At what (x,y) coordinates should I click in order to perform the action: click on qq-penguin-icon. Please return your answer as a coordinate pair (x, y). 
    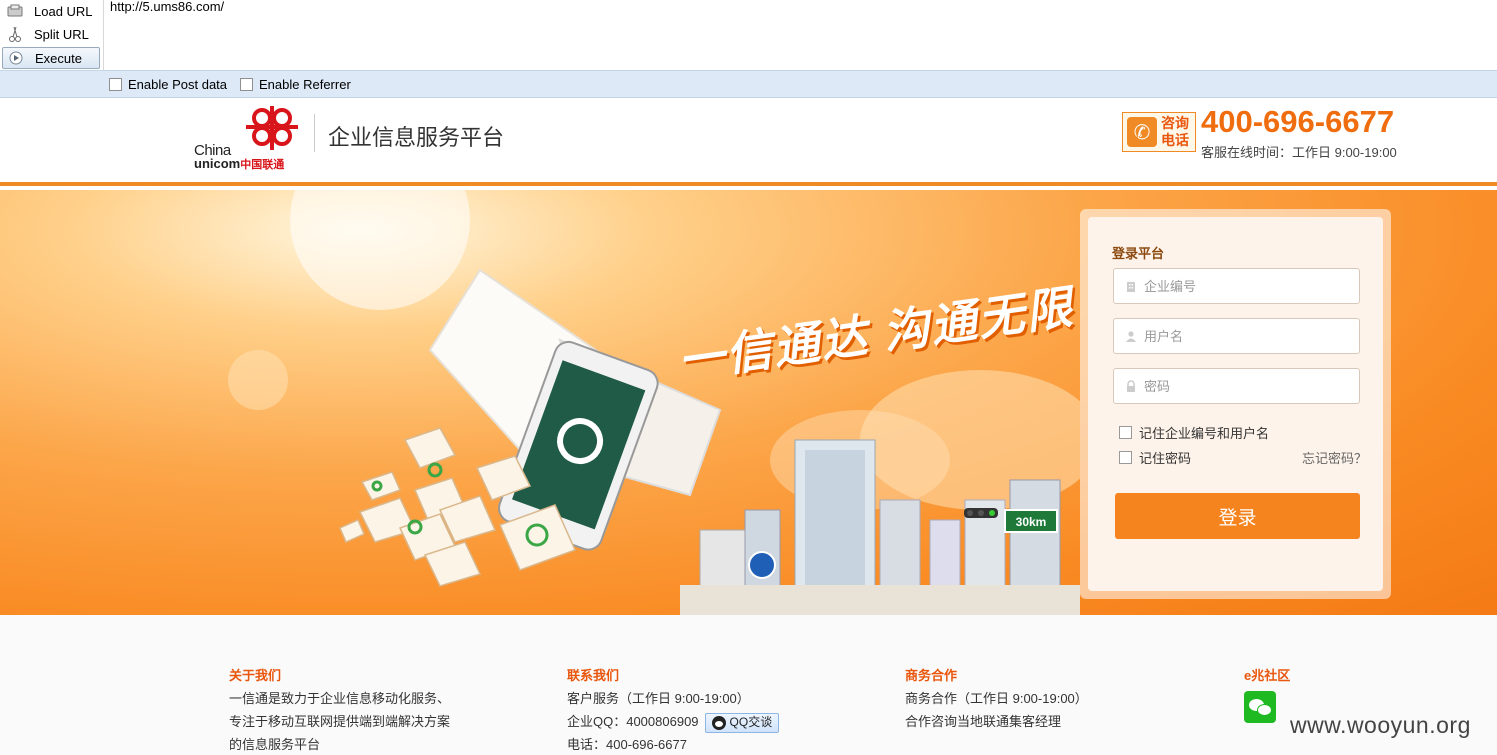
    Looking at the image, I should click on (718, 722).